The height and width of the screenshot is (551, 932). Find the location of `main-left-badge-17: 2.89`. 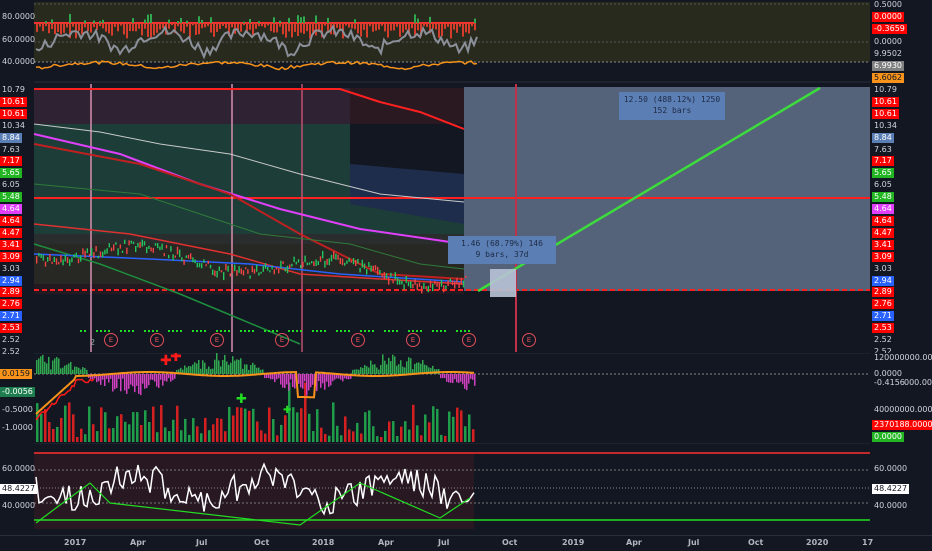

main-left-badge-17: 2.89 is located at coordinates (11, 292).